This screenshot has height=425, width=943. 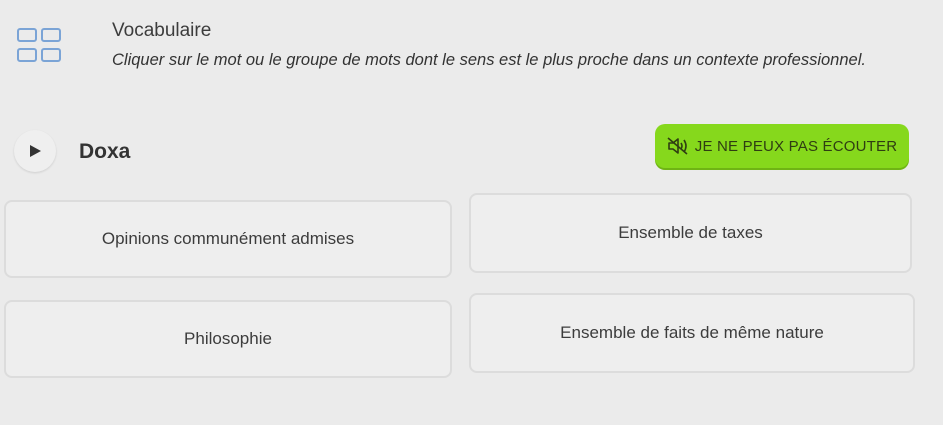 I want to click on answer-option-1: Opinions communément admises, so click(x=228, y=239).